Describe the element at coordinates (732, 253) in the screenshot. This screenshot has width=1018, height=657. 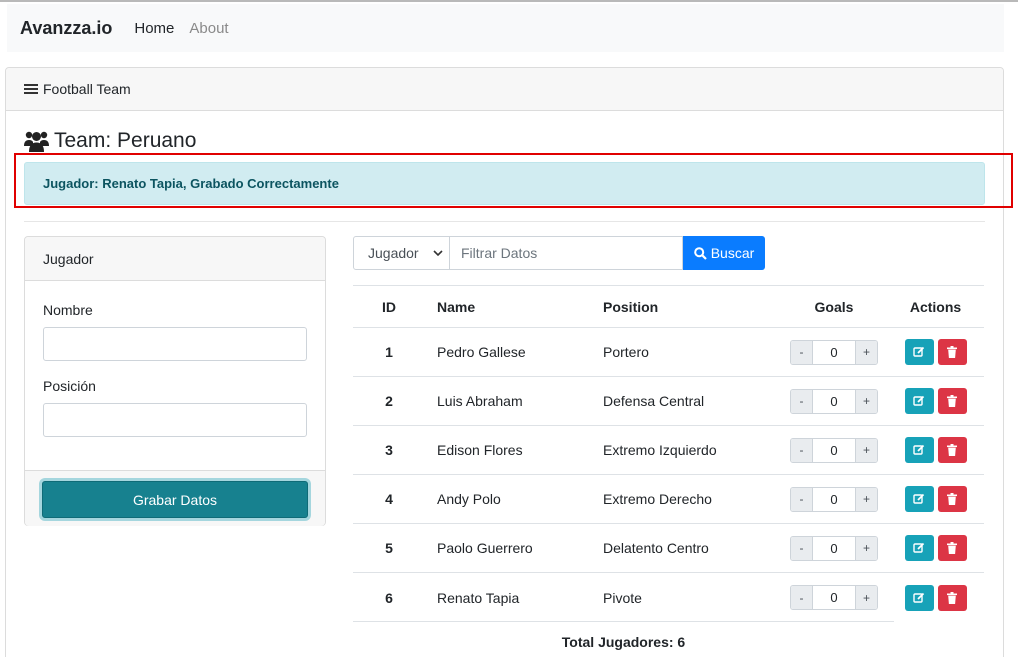
I see `search-button-label: Buscar` at that location.